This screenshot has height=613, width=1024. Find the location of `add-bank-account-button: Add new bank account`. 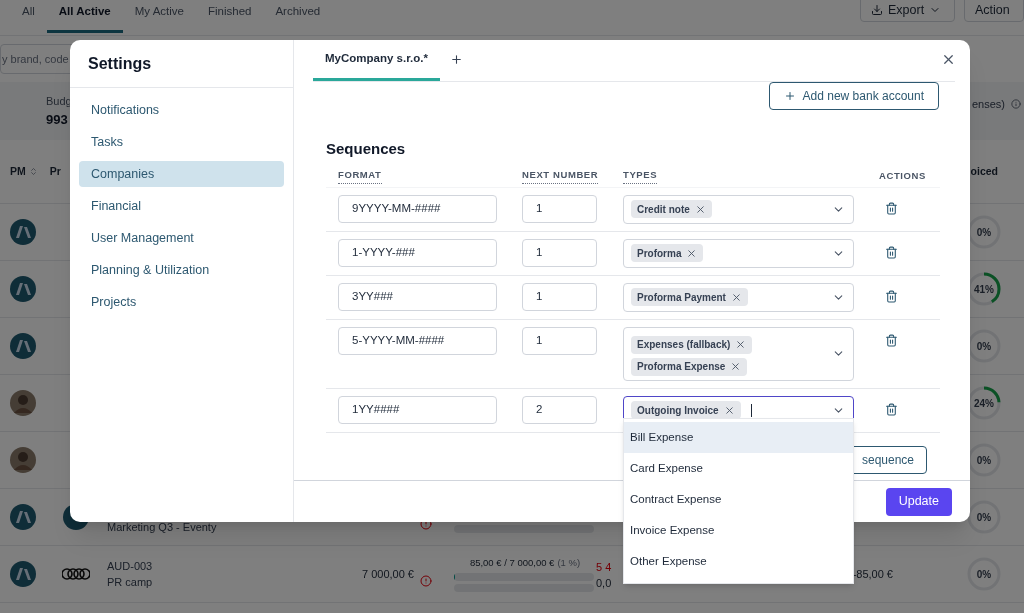

add-bank-account-button: Add new bank account is located at coordinates (853, 96).